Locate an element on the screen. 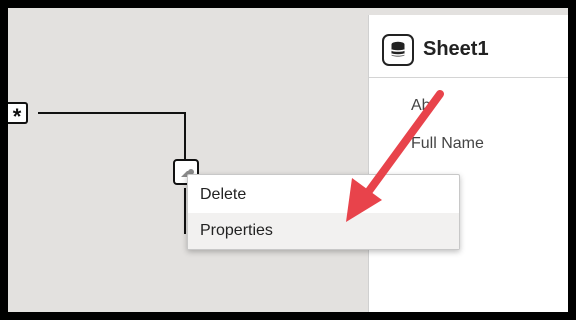 The height and width of the screenshot is (320, 576). table-field: Ab is located at coordinates (421, 106).